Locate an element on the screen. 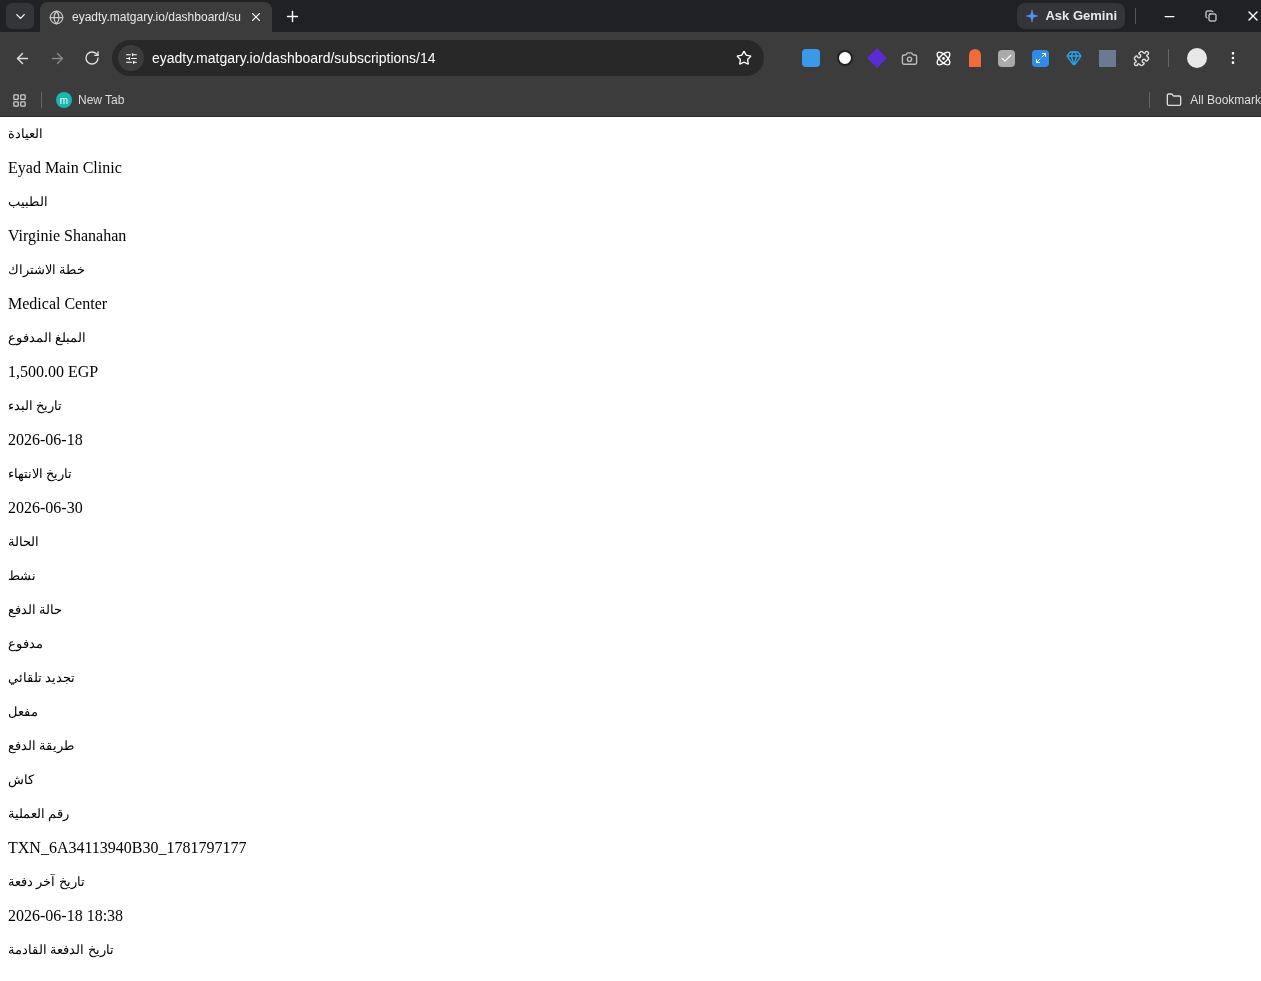 This screenshot has width=1261, height=981. field-label: رقم العملية is located at coordinates (39, 814).